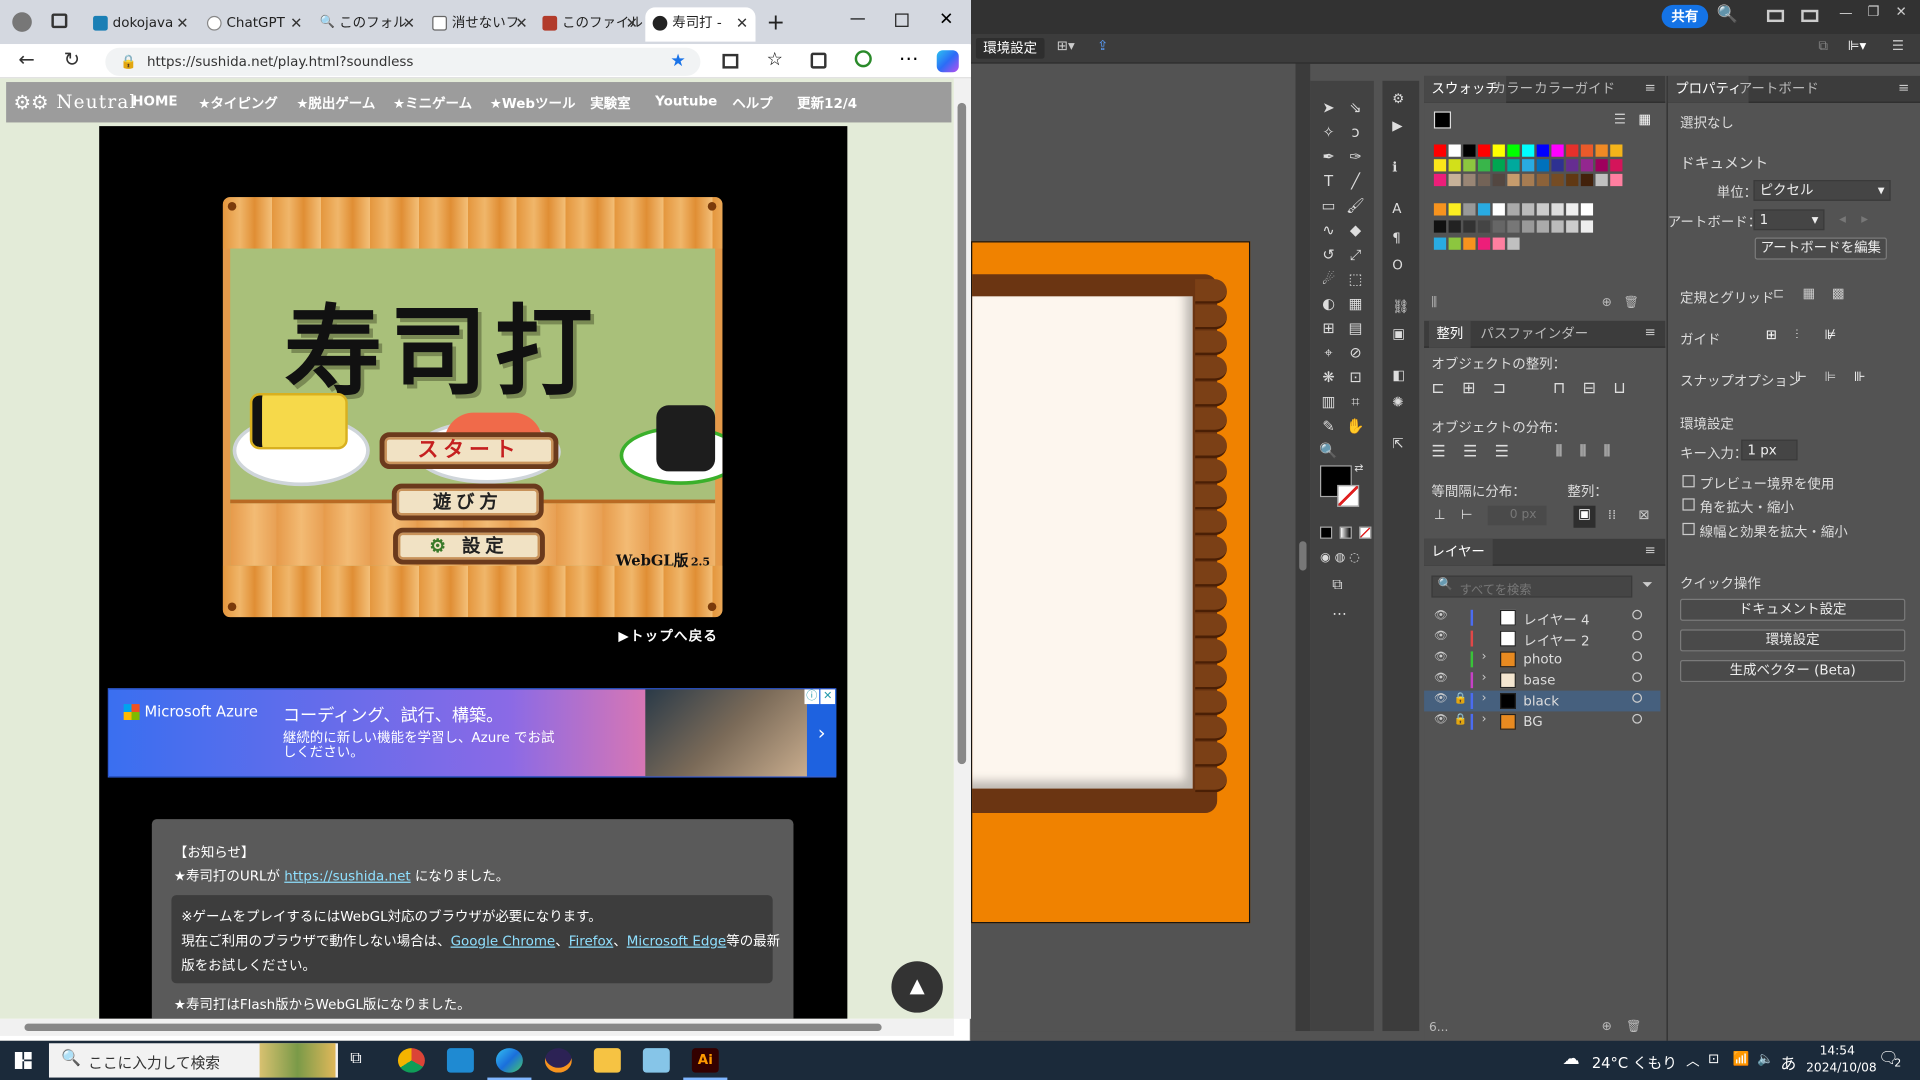 The image size is (1920, 1080). Describe the element at coordinates (1082, 542) in the screenshot. I see `paper-artwork` at that location.